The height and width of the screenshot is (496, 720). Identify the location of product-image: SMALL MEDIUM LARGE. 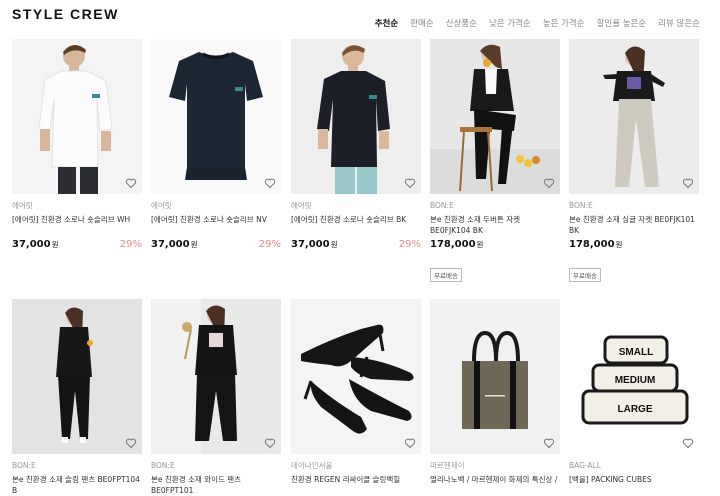
(634, 376).